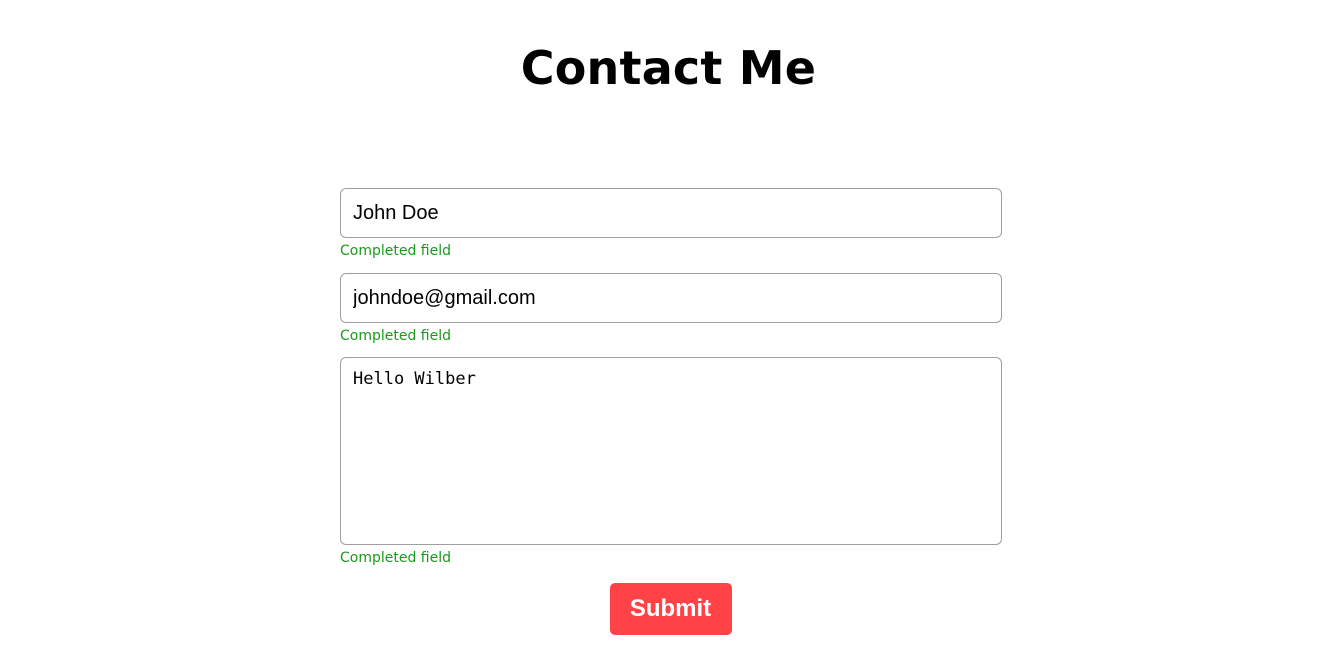 The image size is (1337, 669). Describe the element at coordinates (396, 251) in the screenshot. I see `name-status-text: Completed field` at that location.